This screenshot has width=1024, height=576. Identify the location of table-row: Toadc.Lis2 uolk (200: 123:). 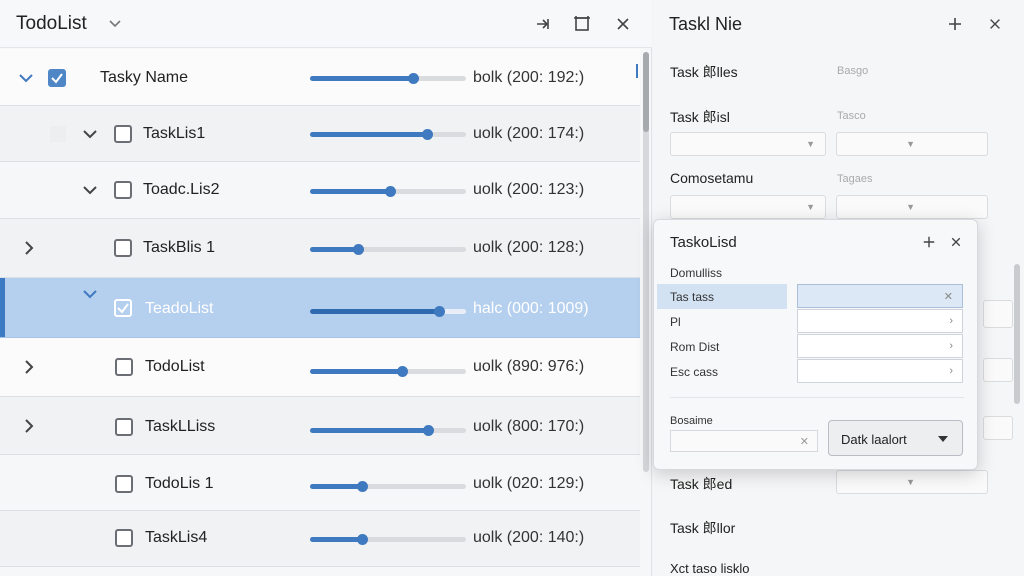
(320, 190).